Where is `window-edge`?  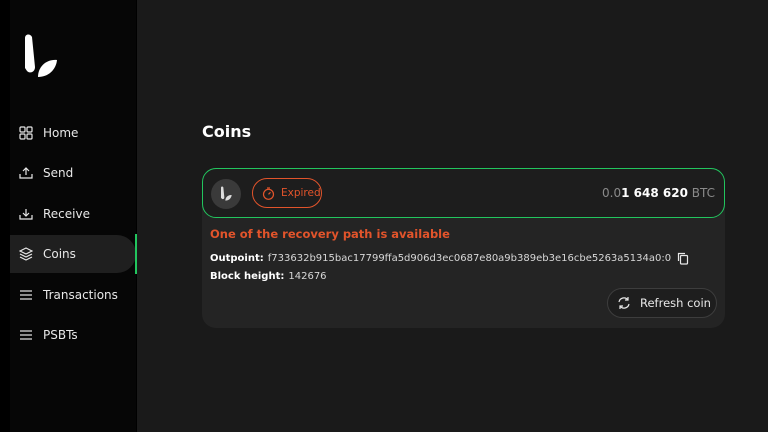
window-edge is located at coordinates (5, 216).